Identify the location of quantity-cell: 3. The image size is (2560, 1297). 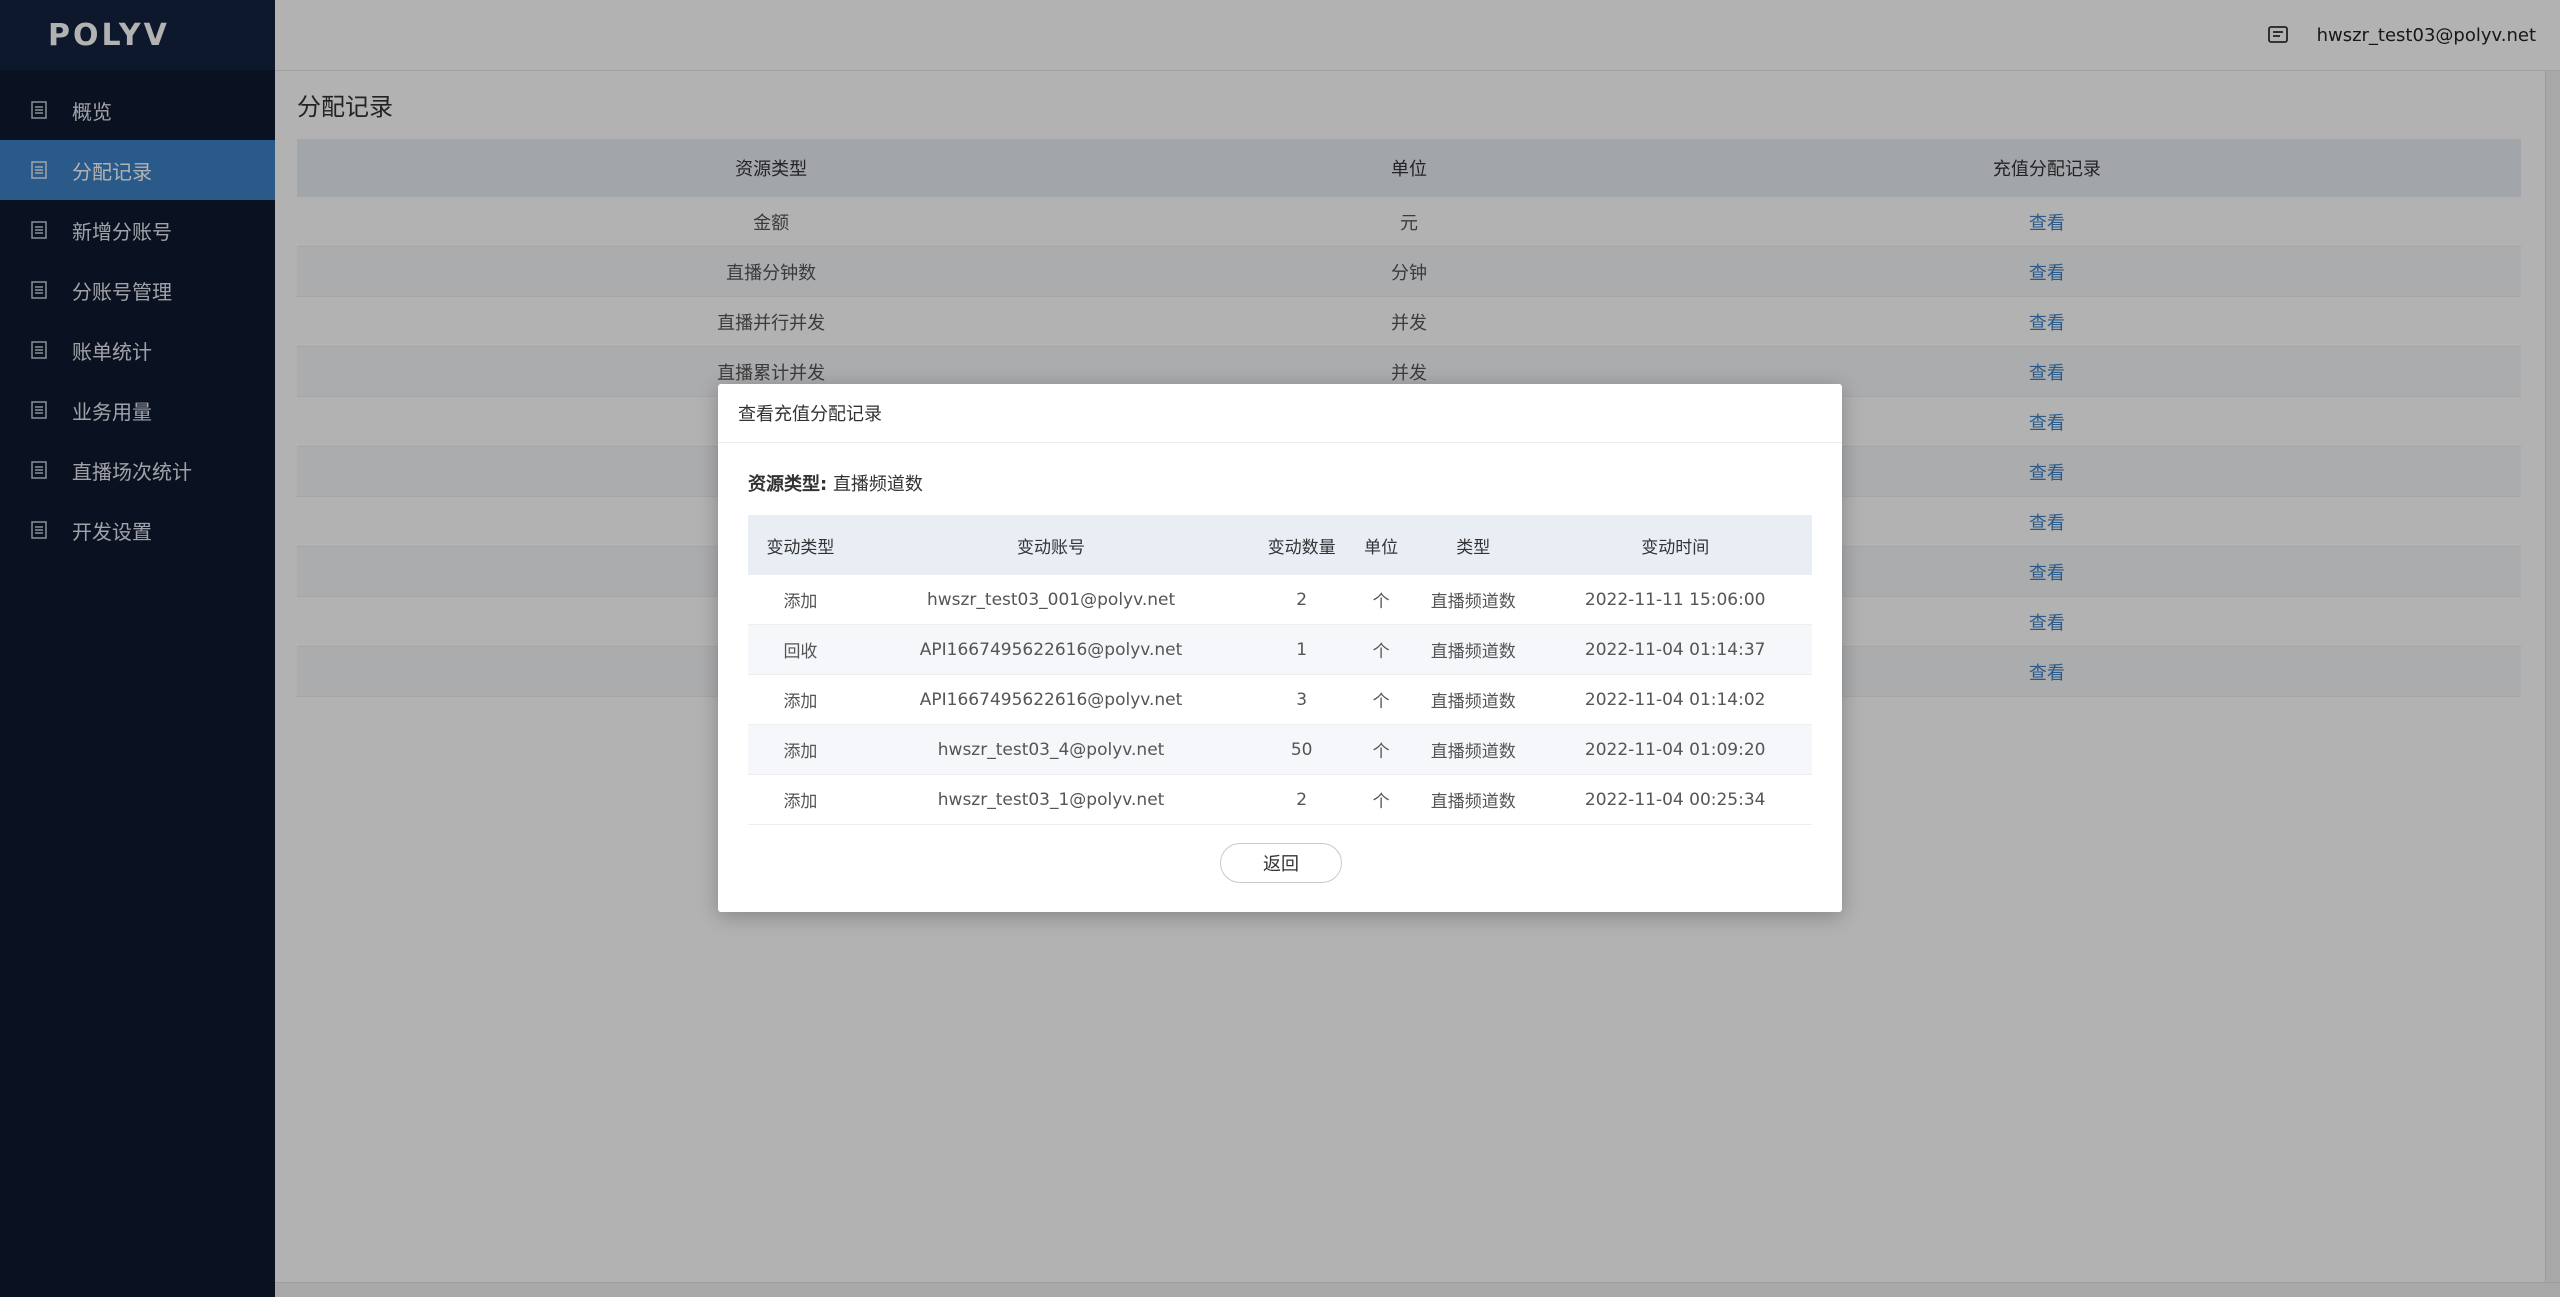
(1302, 699).